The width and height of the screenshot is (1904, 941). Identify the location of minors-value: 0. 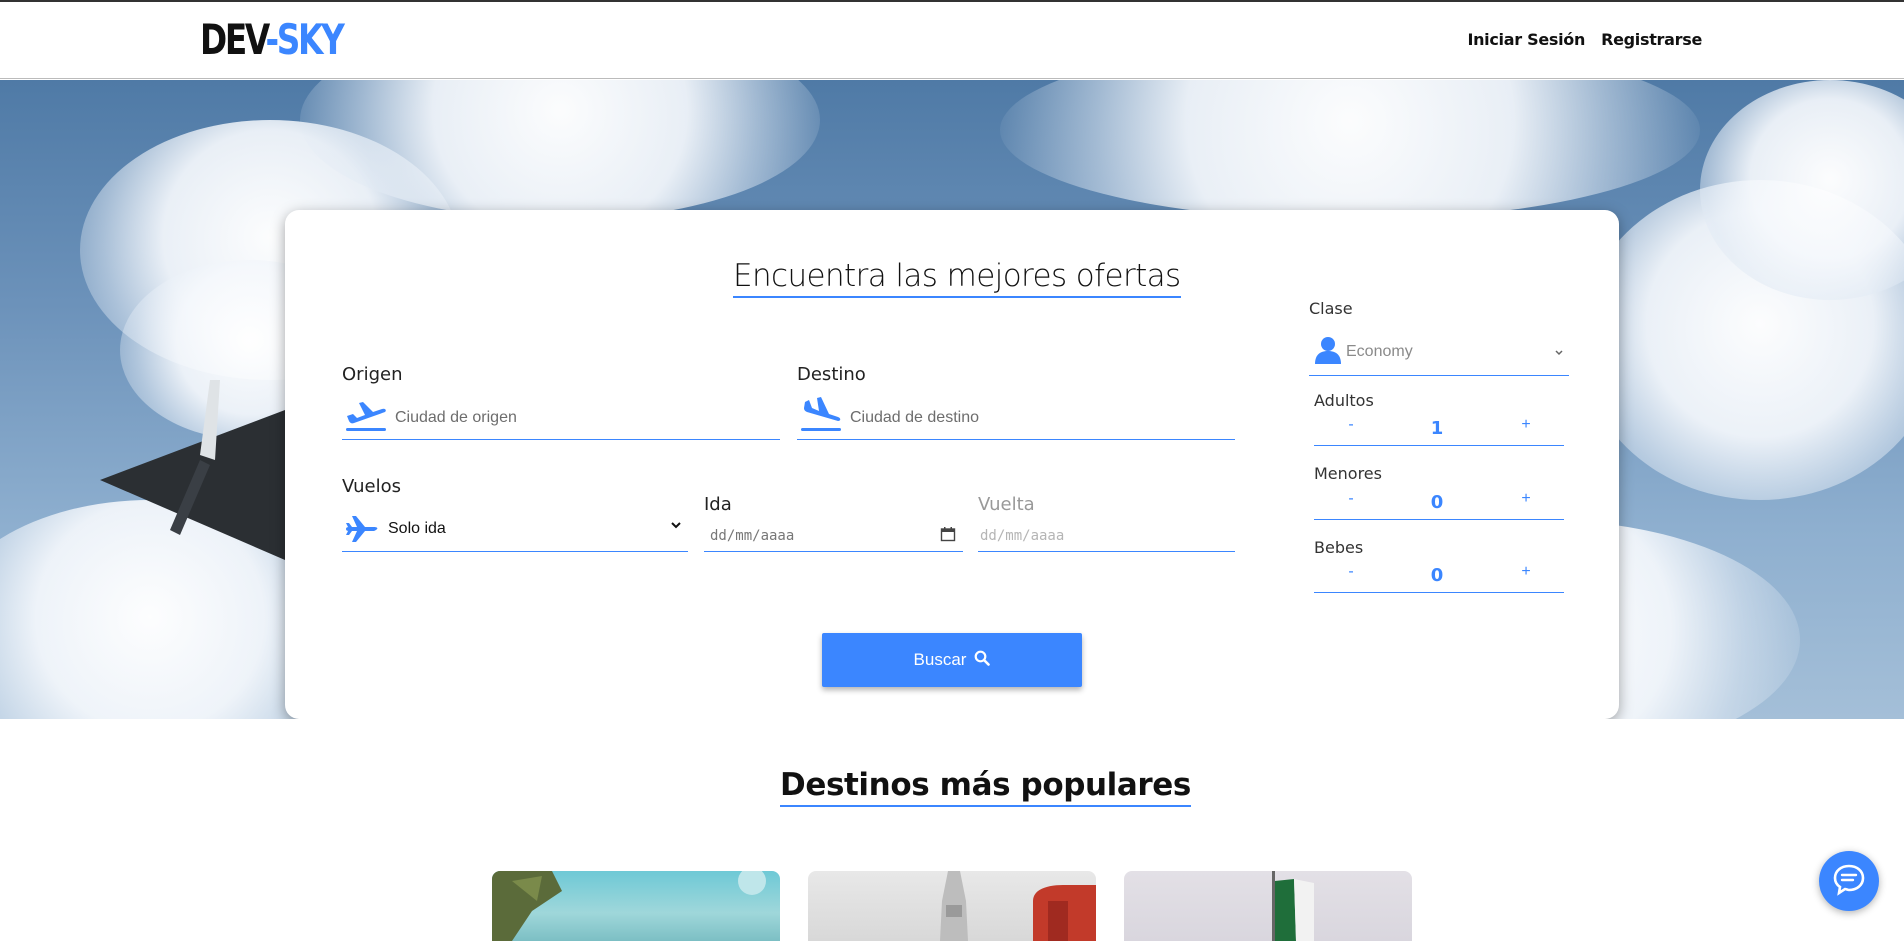
(1437, 502).